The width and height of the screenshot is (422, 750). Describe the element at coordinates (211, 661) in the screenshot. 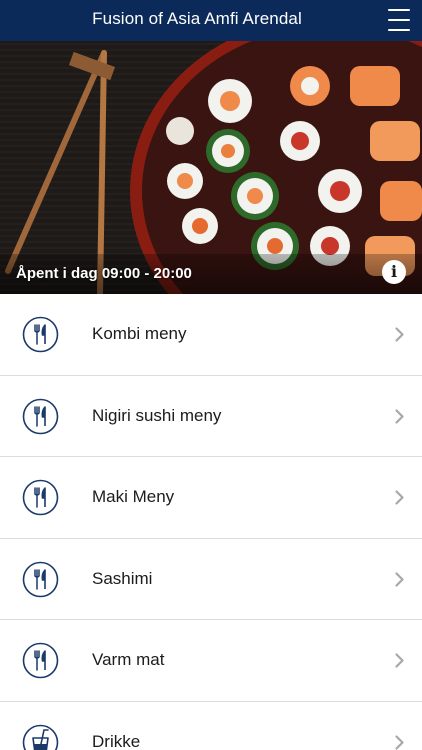

I see `menu-item-varm-mat: Varm mat` at that location.